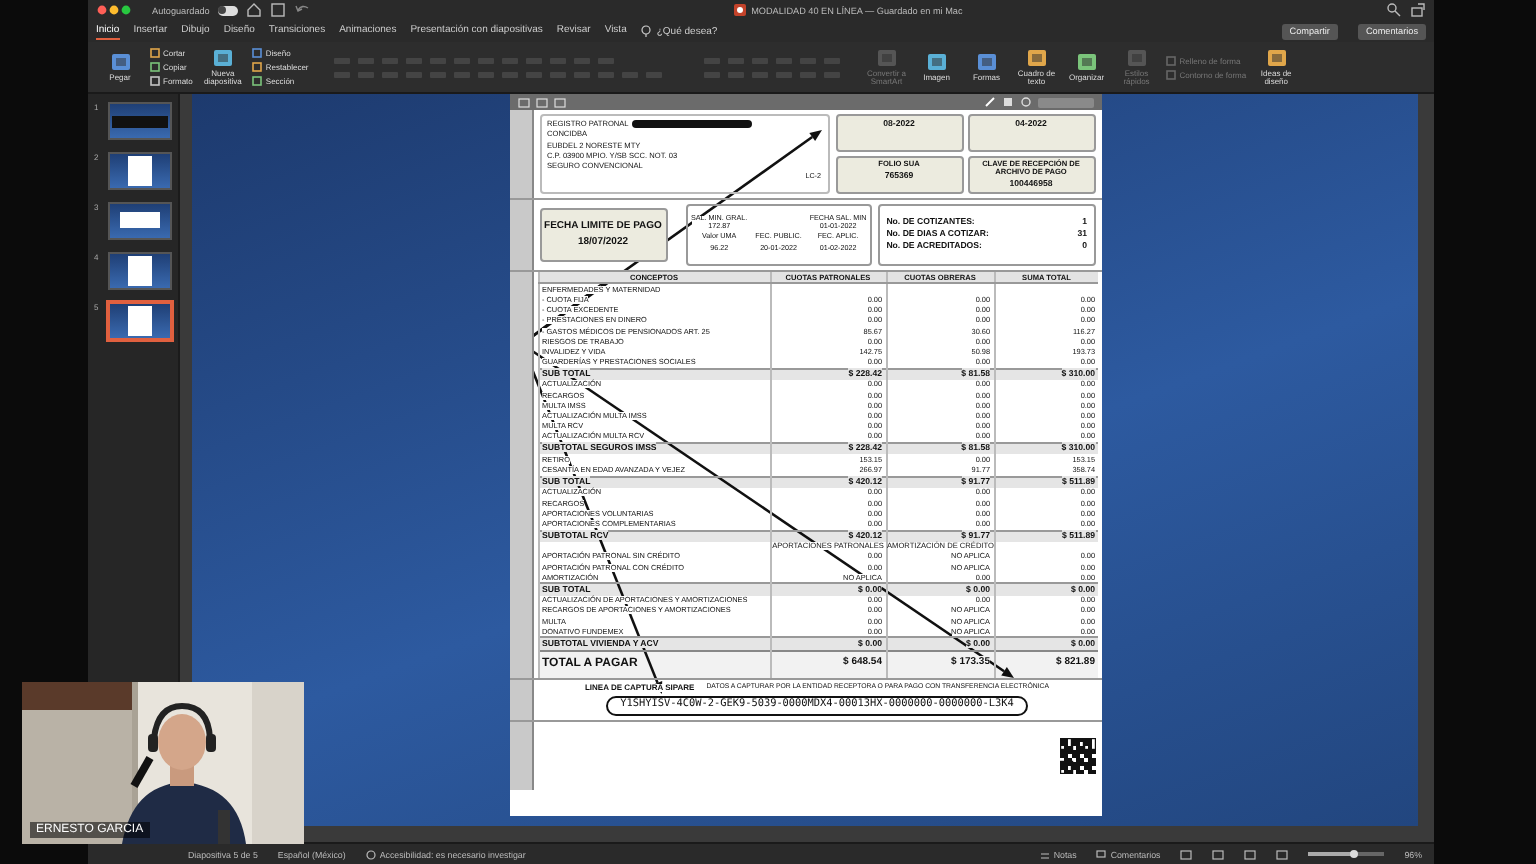 This screenshot has height=864, width=1536. Describe the element at coordinates (301, 10) in the screenshot. I see `undo-icon` at that location.